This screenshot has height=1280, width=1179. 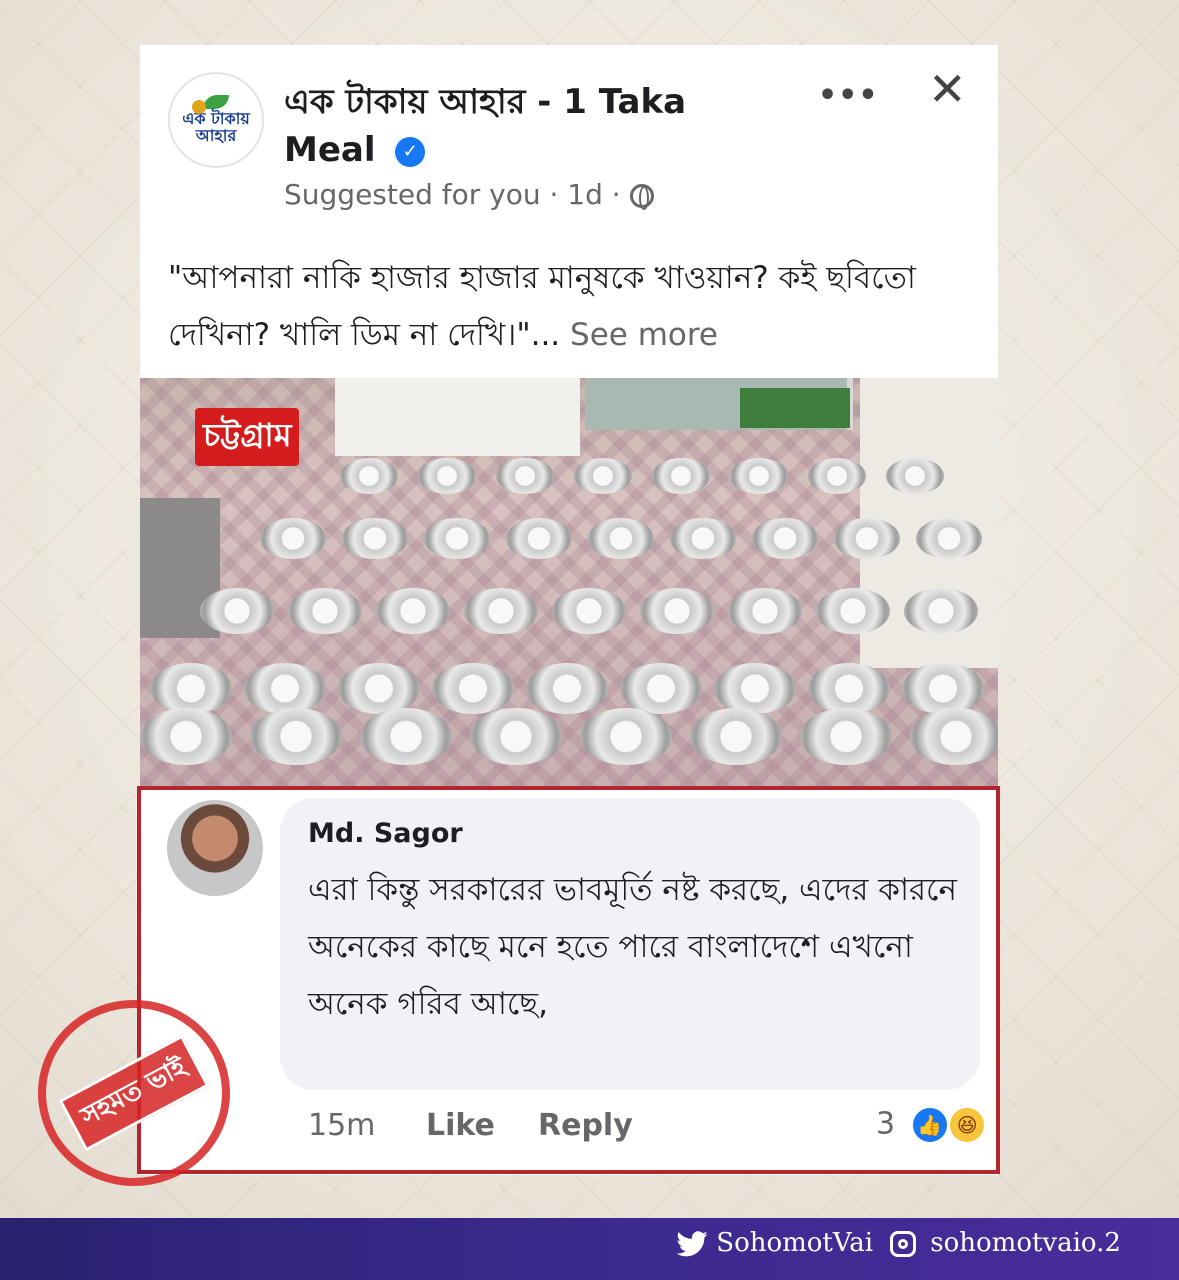 What do you see at coordinates (452, 194) in the screenshot?
I see `post-meta-text: Suggested for you · 1d ·` at bounding box center [452, 194].